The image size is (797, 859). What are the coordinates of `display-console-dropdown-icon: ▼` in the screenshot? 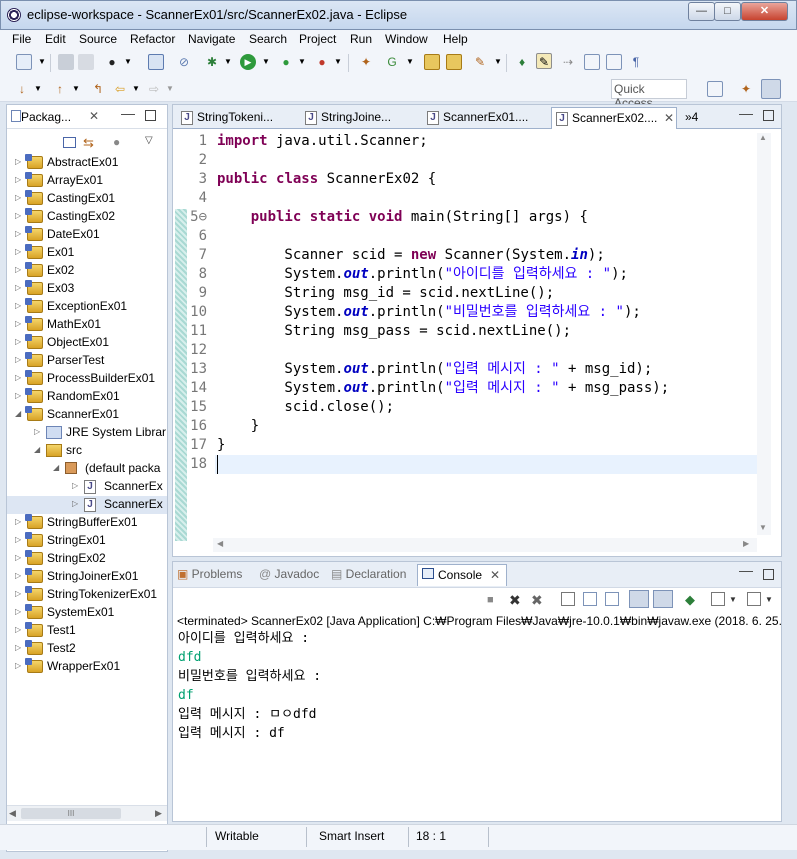 It's located at (733, 599).